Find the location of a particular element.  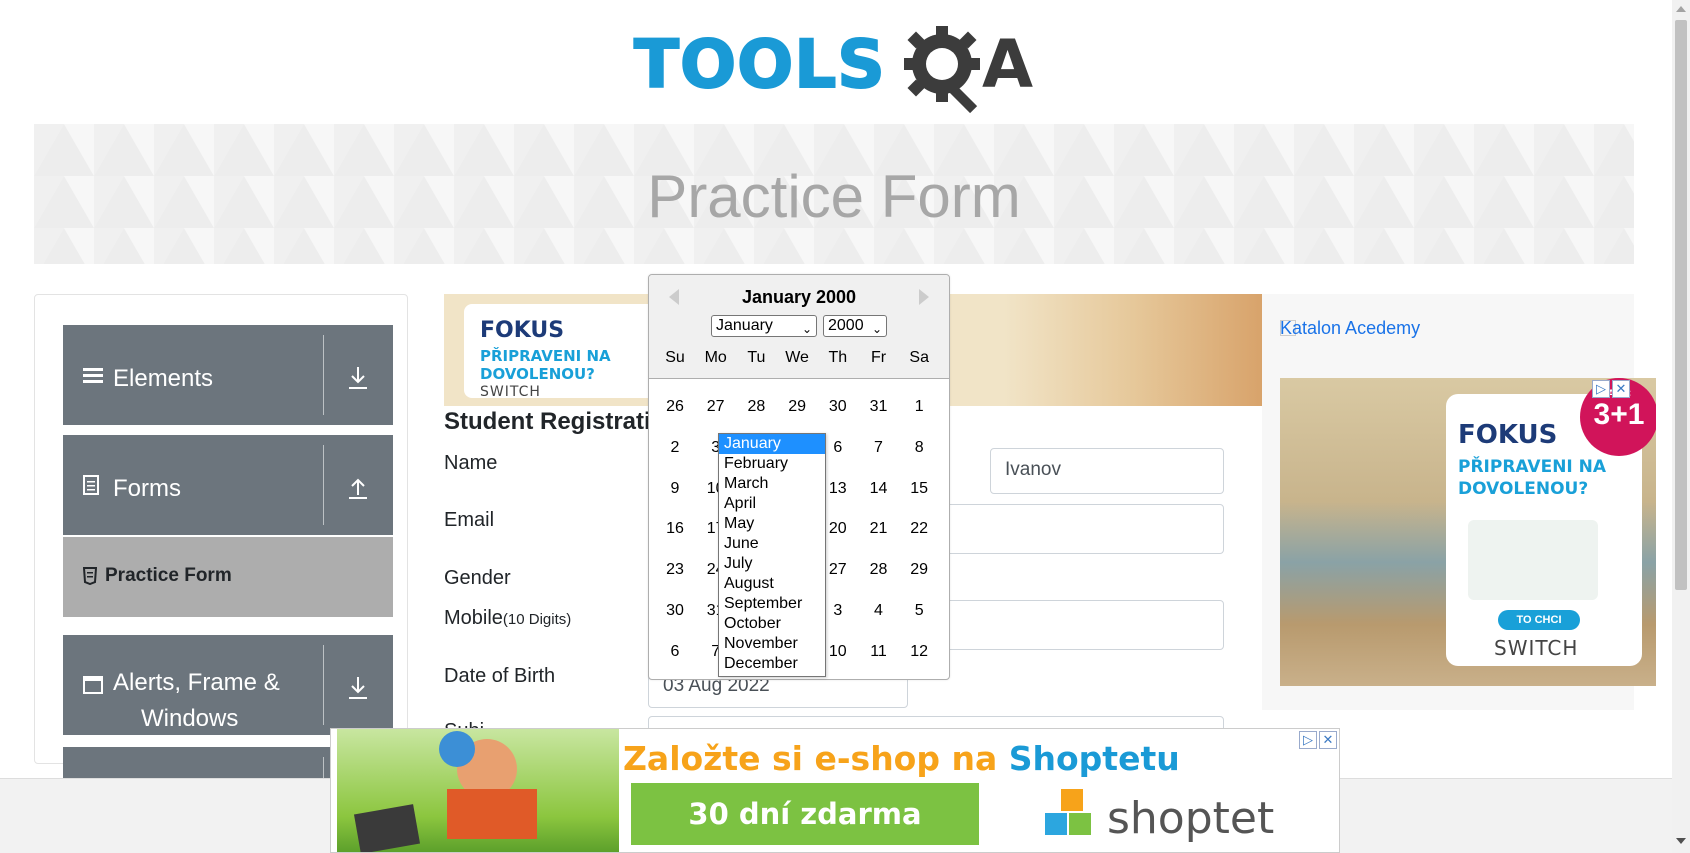

scroll-down-icon is located at coordinates (1681, 841).